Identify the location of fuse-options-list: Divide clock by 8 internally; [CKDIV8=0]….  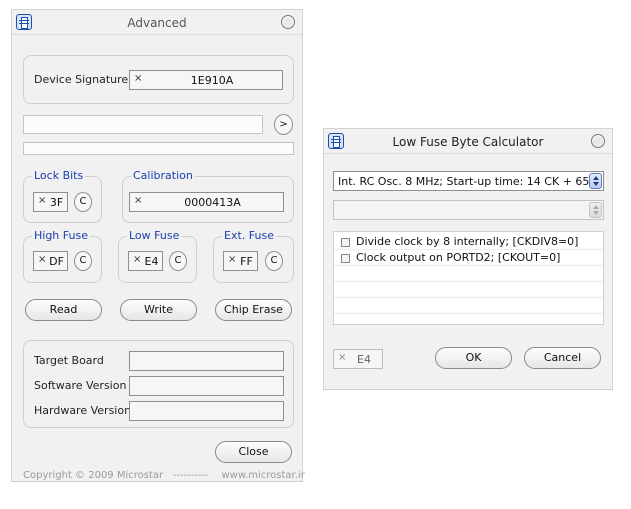
(468, 278).